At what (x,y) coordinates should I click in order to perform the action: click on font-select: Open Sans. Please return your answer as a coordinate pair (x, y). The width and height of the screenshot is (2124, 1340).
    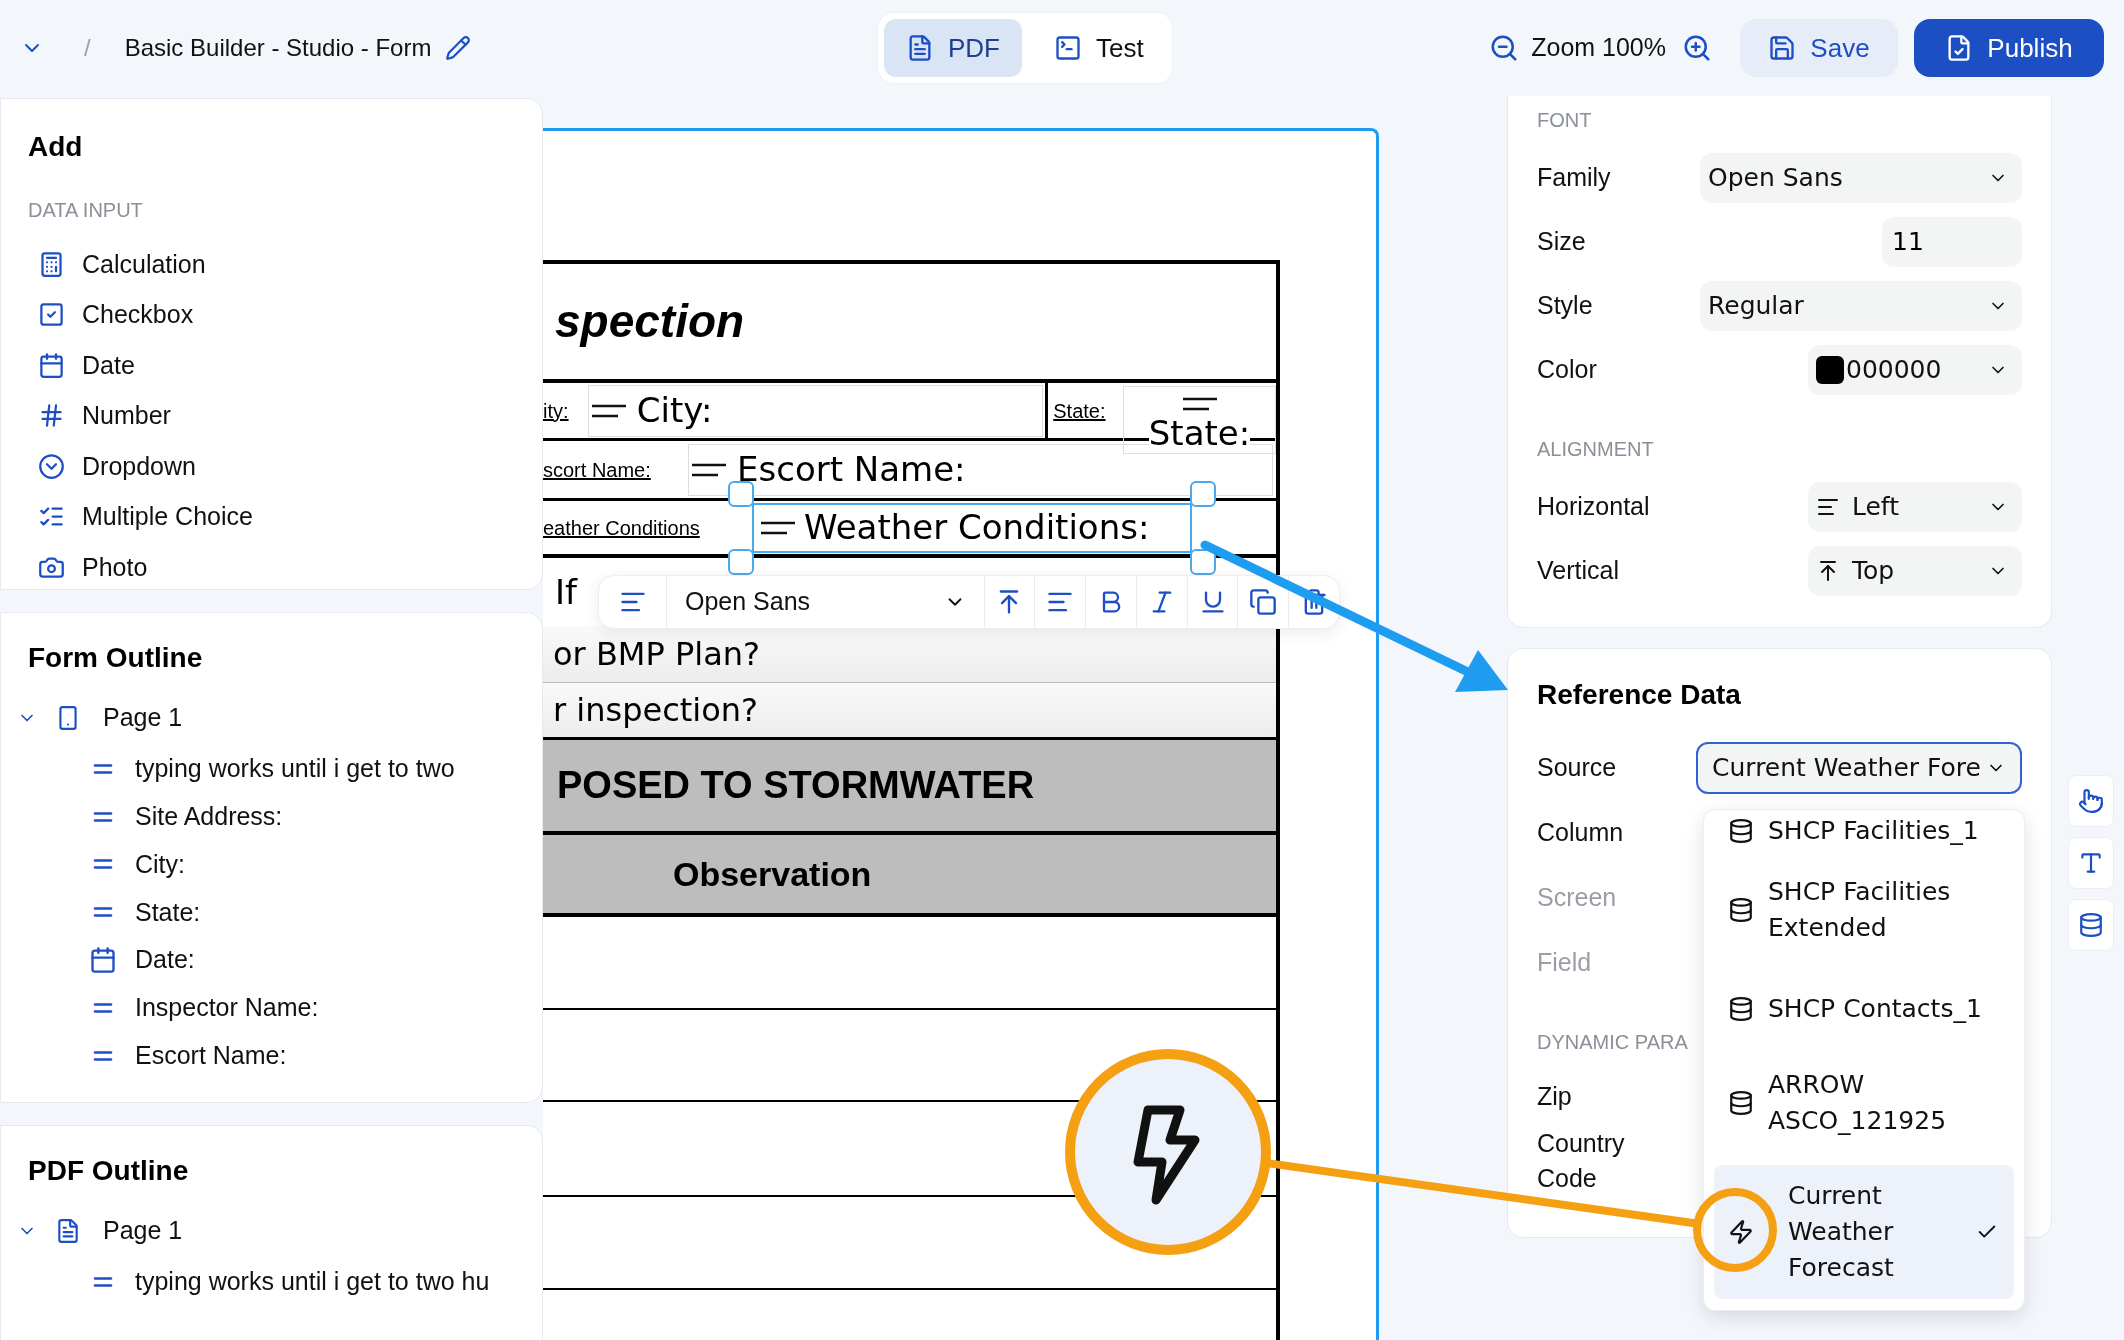
    Looking at the image, I should click on (825, 602).